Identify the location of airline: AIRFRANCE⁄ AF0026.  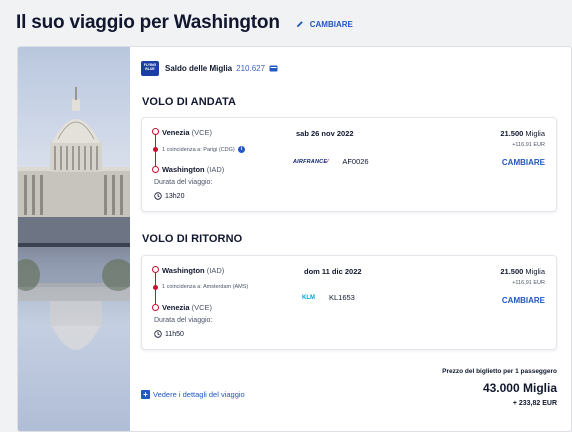
(331, 161).